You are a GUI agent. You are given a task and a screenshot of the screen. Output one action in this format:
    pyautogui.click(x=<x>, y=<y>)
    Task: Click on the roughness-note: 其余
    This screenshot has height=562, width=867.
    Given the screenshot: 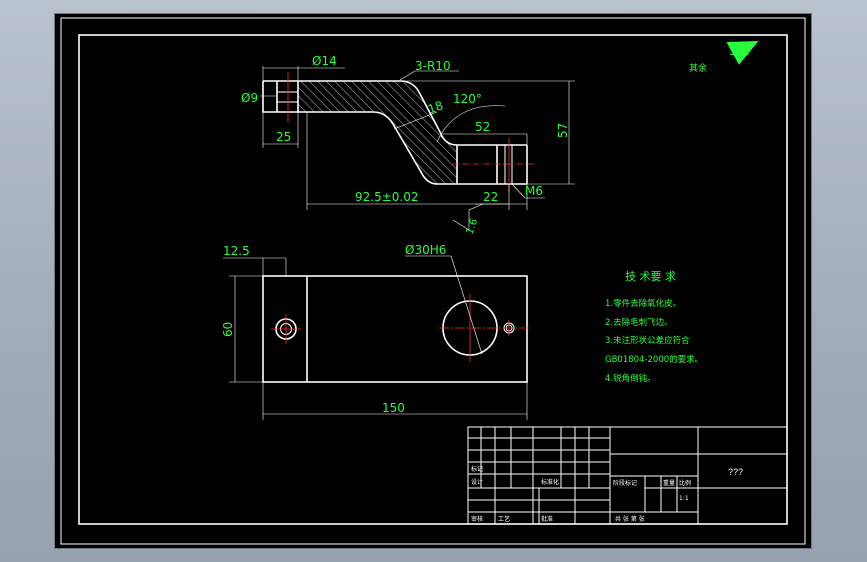 What is the action you would take?
    pyautogui.click(x=698, y=68)
    